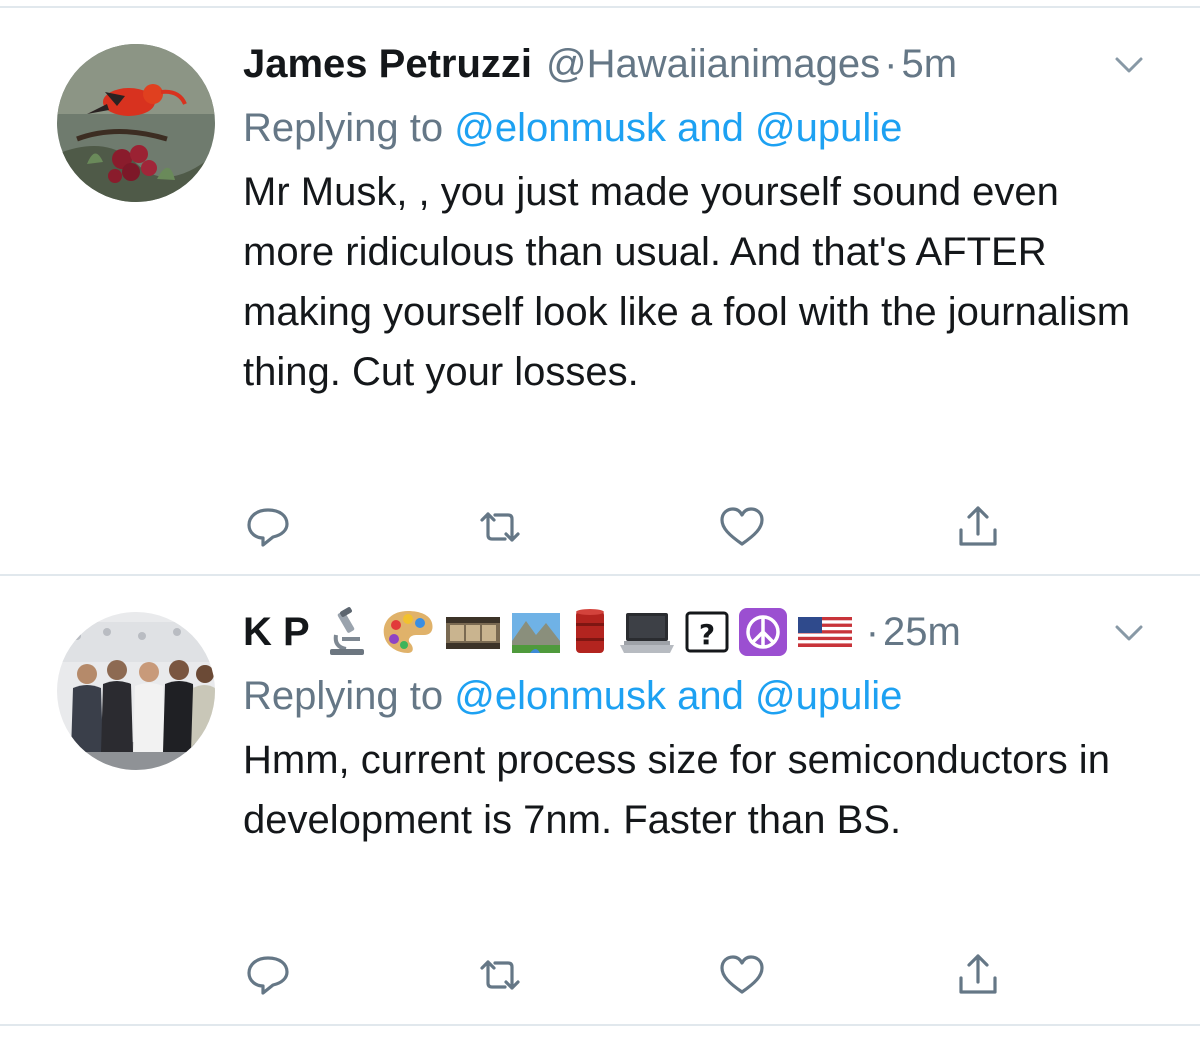  What do you see at coordinates (646, 633) in the screenshot?
I see `laptop-emoji-icon` at bounding box center [646, 633].